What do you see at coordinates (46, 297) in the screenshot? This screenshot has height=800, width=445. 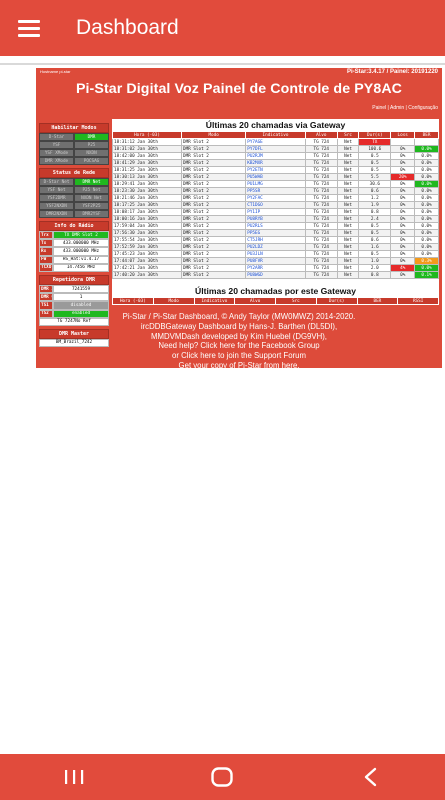 I see `dmr-key-dmr-cc: DMR CC` at bounding box center [46, 297].